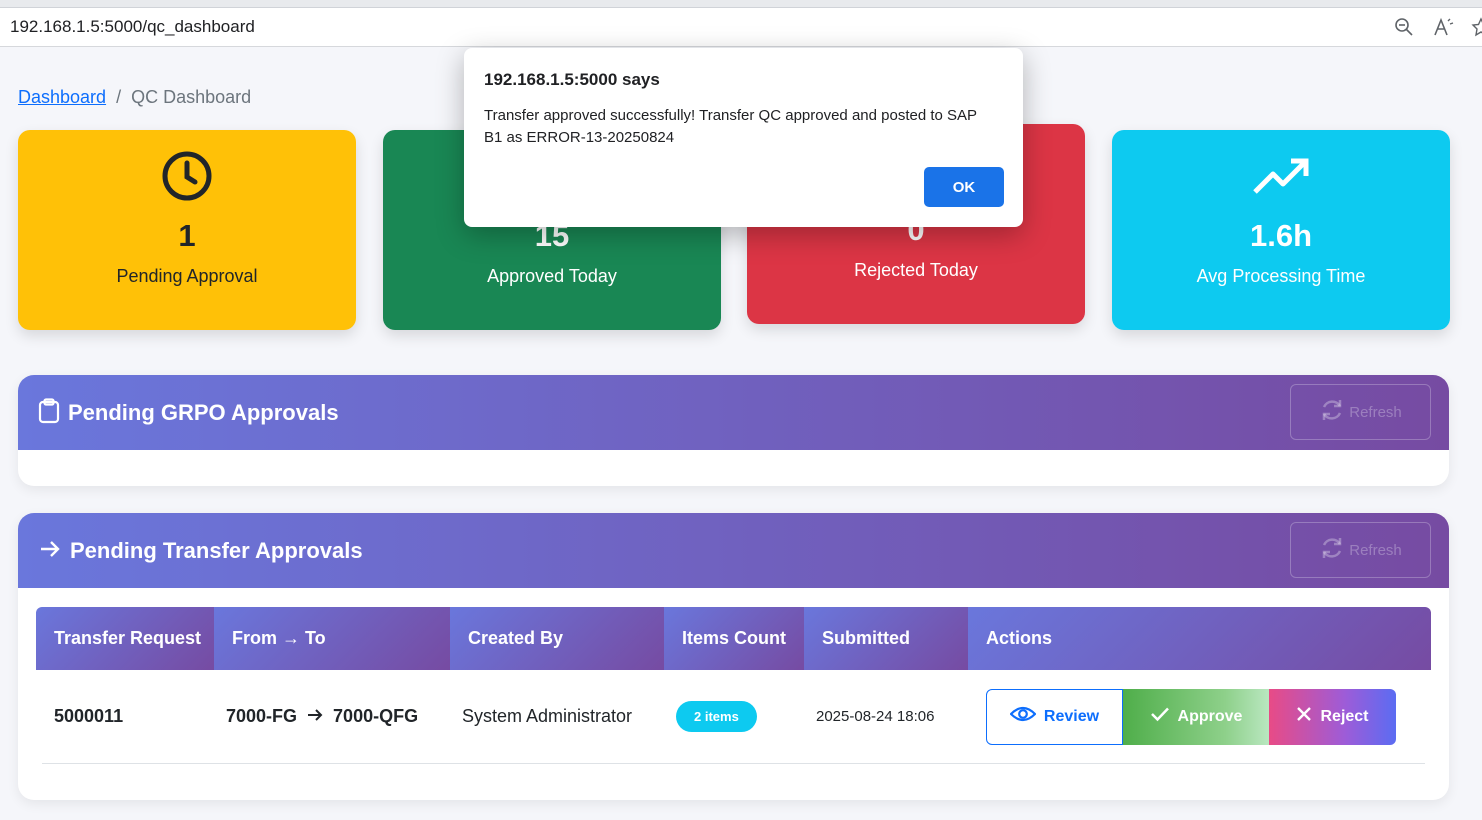 The height and width of the screenshot is (820, 1482). What do you see at coordinates (1375, 412) in the screenshot?
I see `grpo-refresh-label: Refresh` at bounding box center [1375, 412].